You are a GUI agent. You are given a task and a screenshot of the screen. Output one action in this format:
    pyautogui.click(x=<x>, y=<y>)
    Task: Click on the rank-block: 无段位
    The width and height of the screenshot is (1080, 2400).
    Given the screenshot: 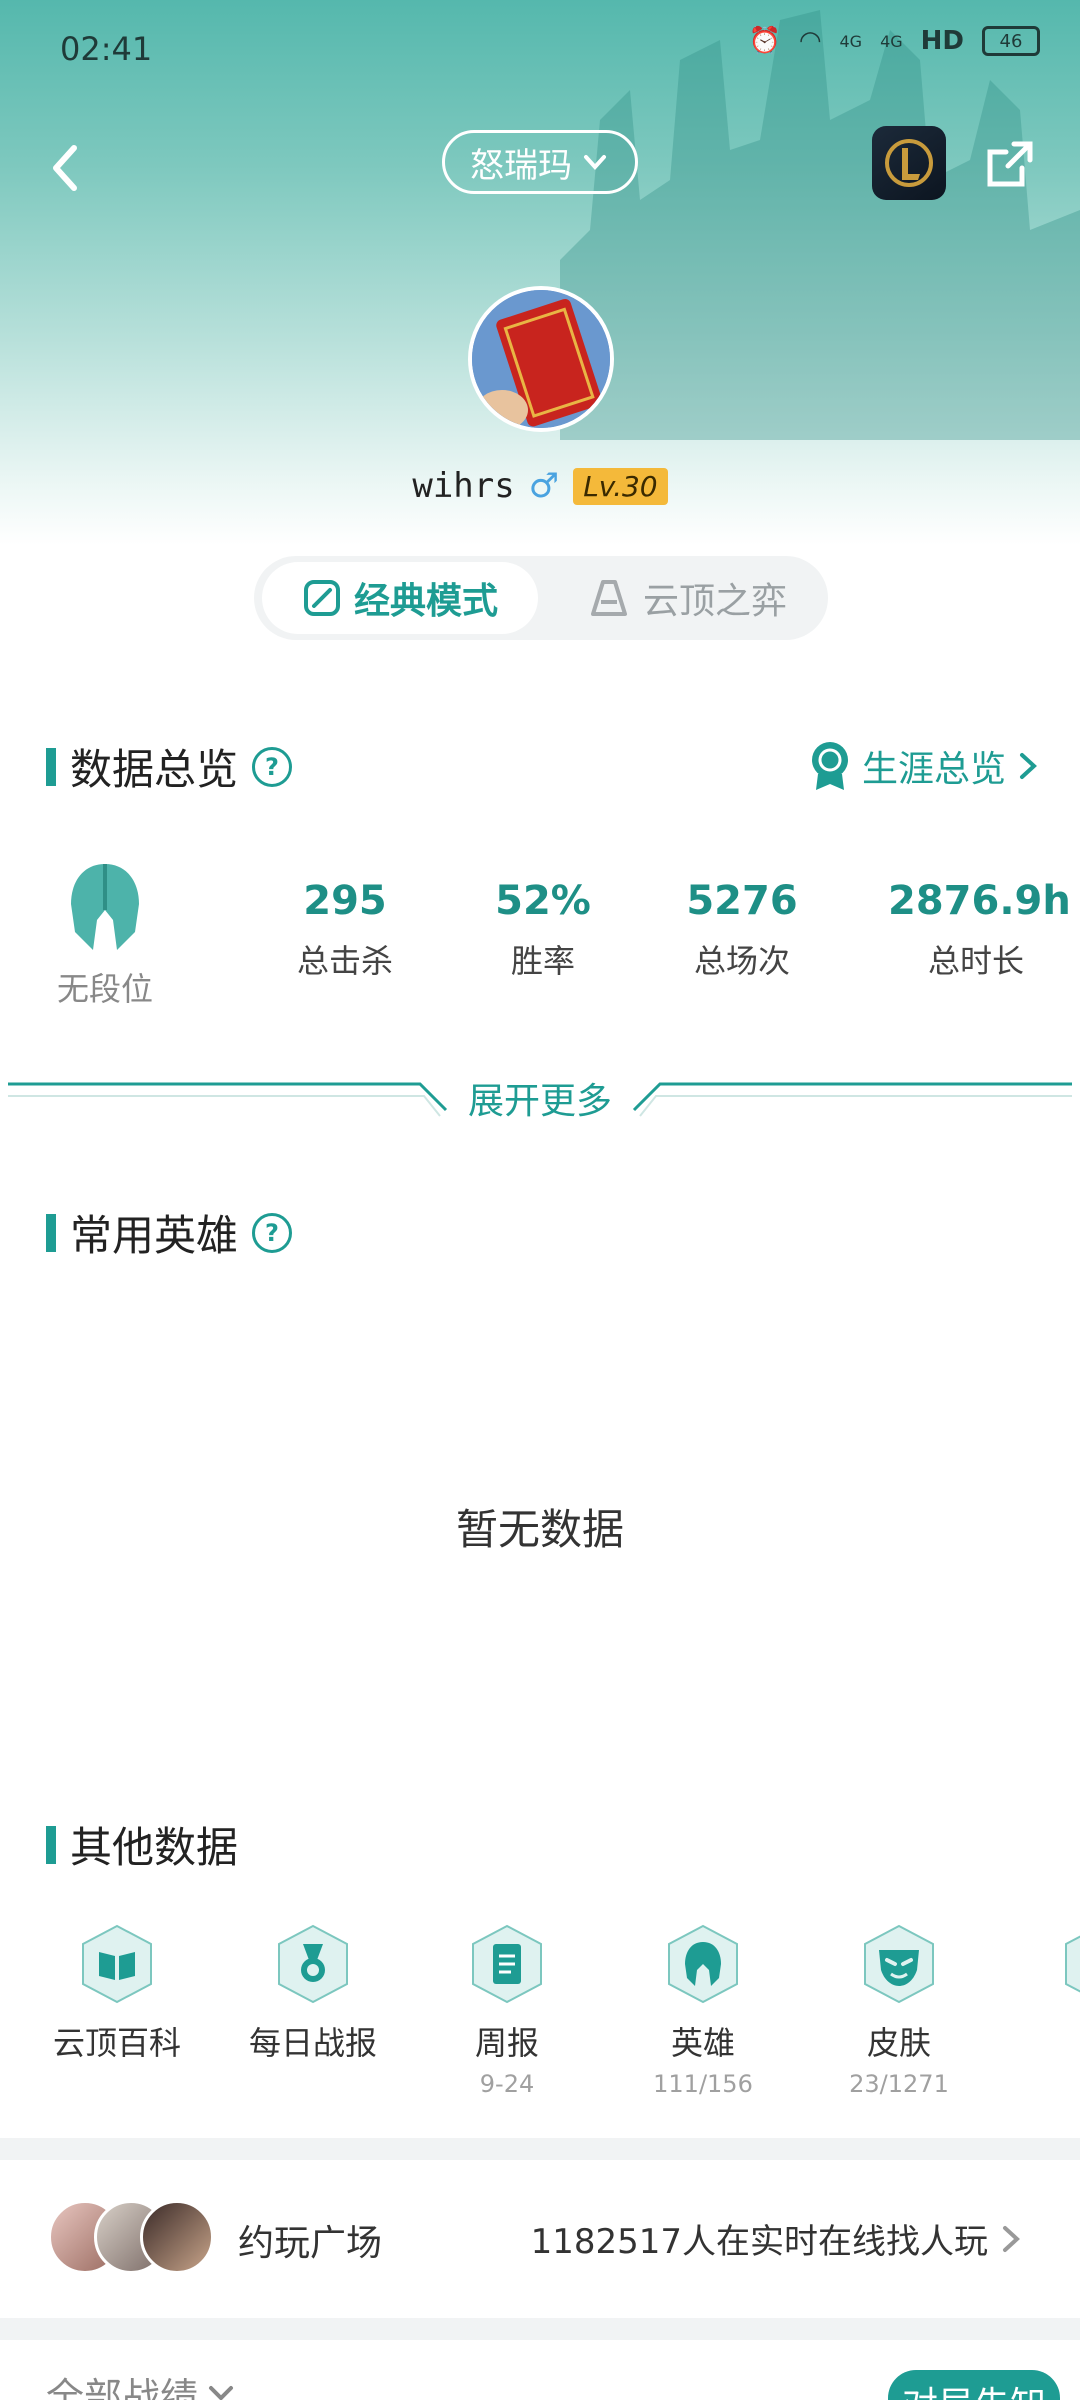 What is the action you would take?
    pyautogui.click(x=105, y=935)
    